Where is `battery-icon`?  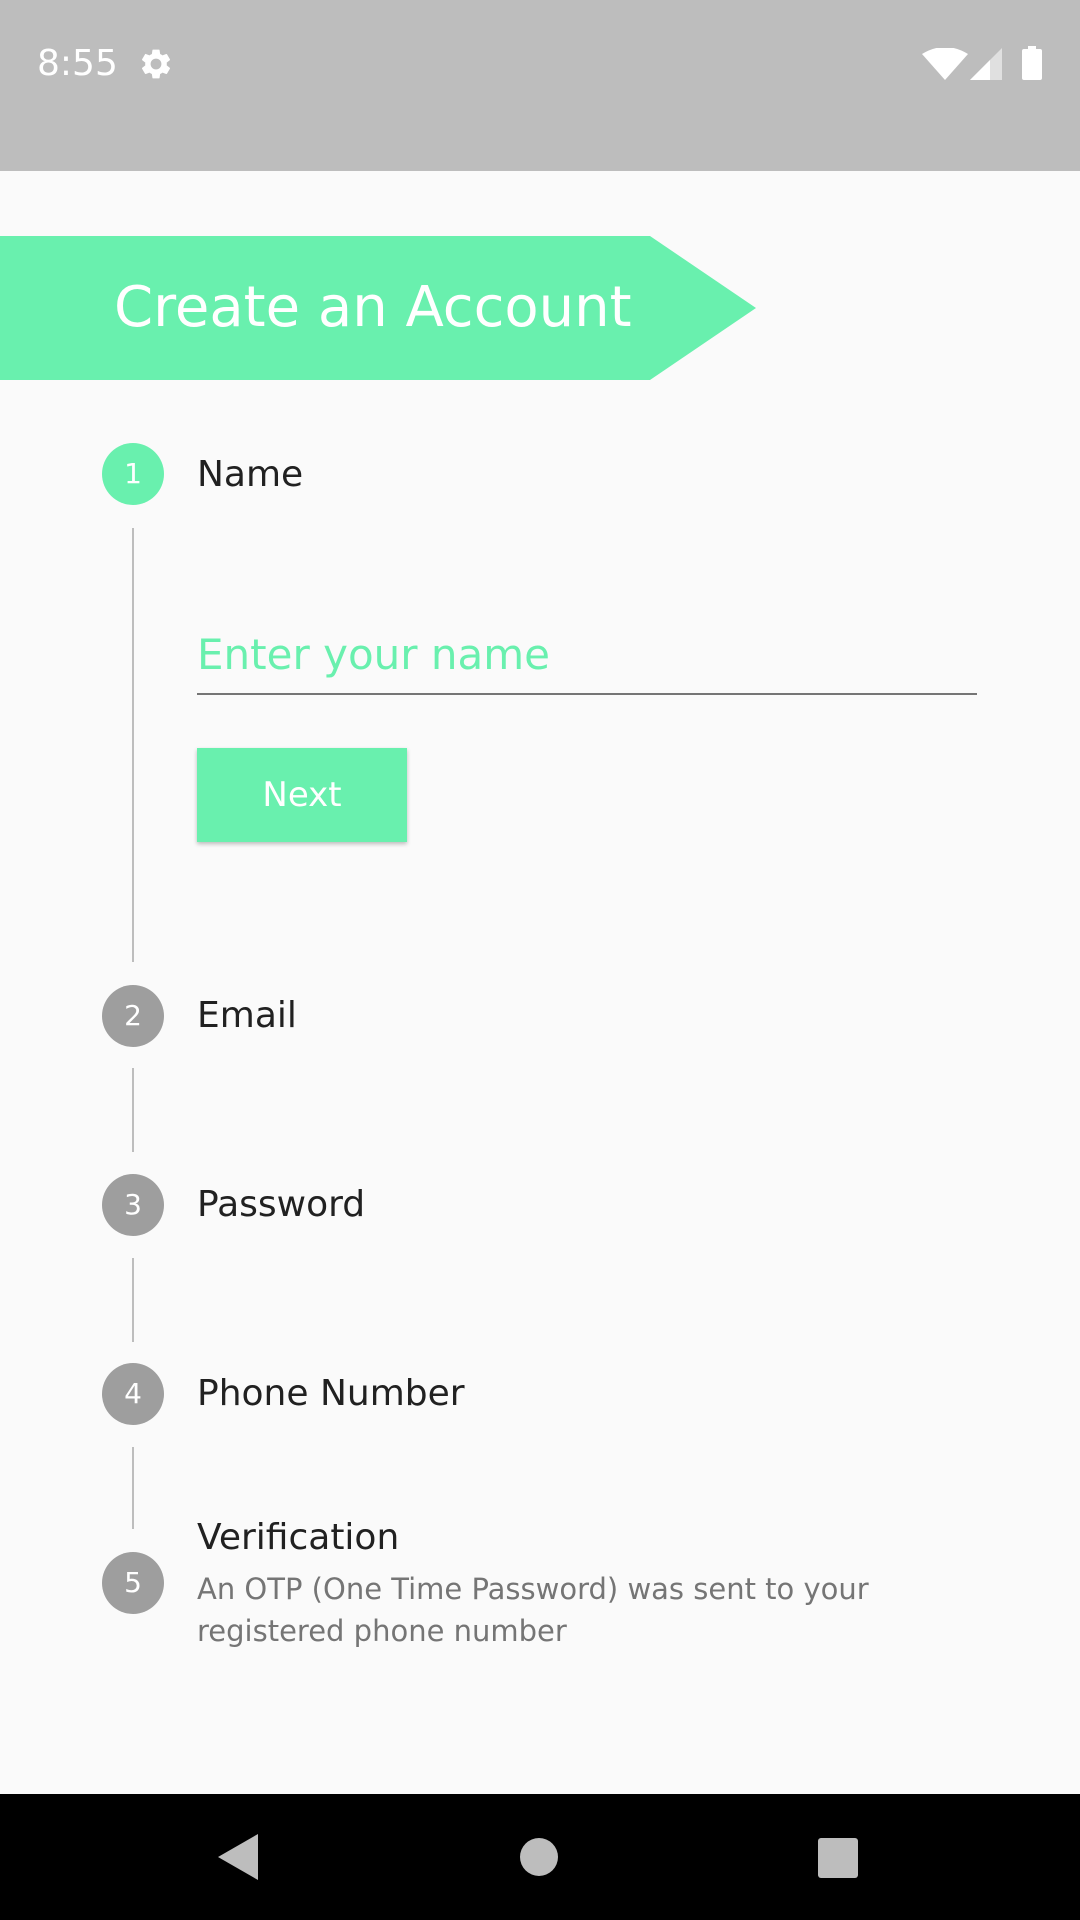
battery-icon is located at coordinates (1032, 63).